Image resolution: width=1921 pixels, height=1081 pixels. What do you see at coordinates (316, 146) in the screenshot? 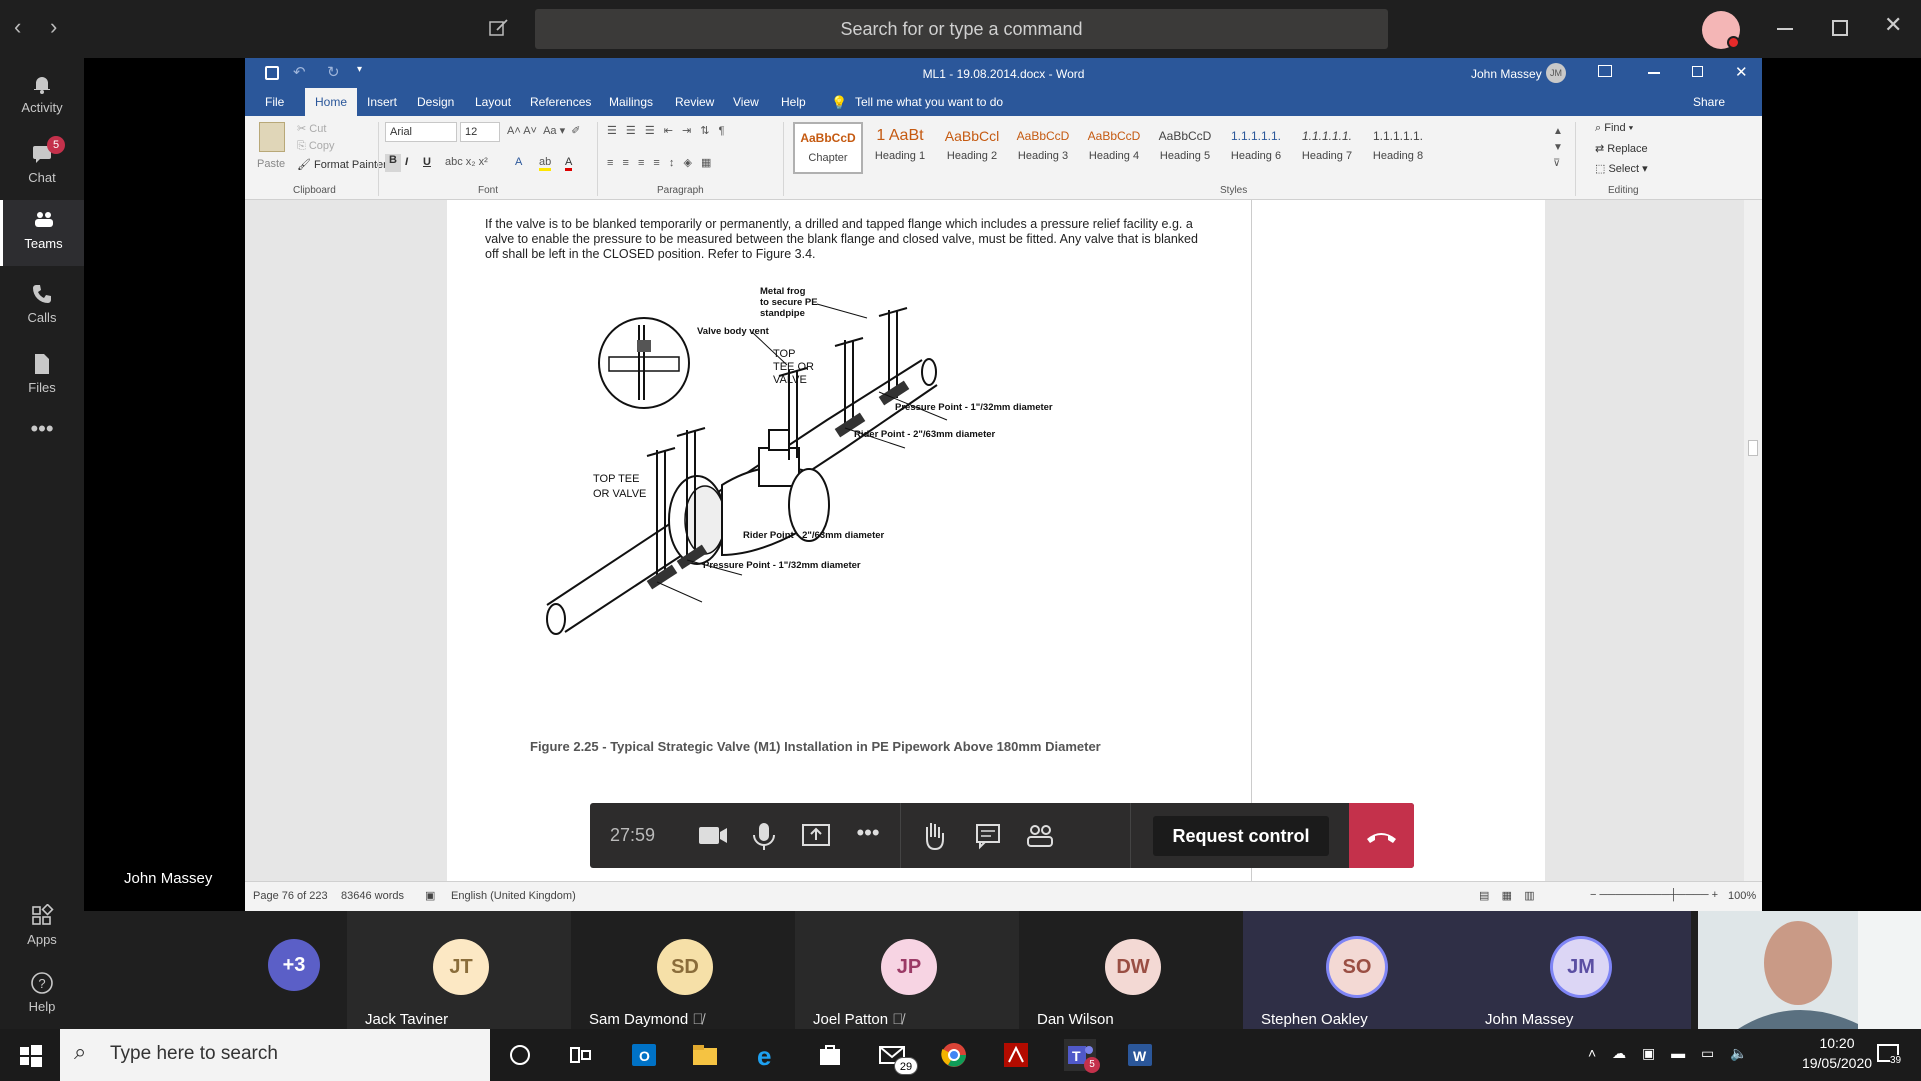
I see `copy-button: ⎘ Copy` at bounding box center [316, 146].